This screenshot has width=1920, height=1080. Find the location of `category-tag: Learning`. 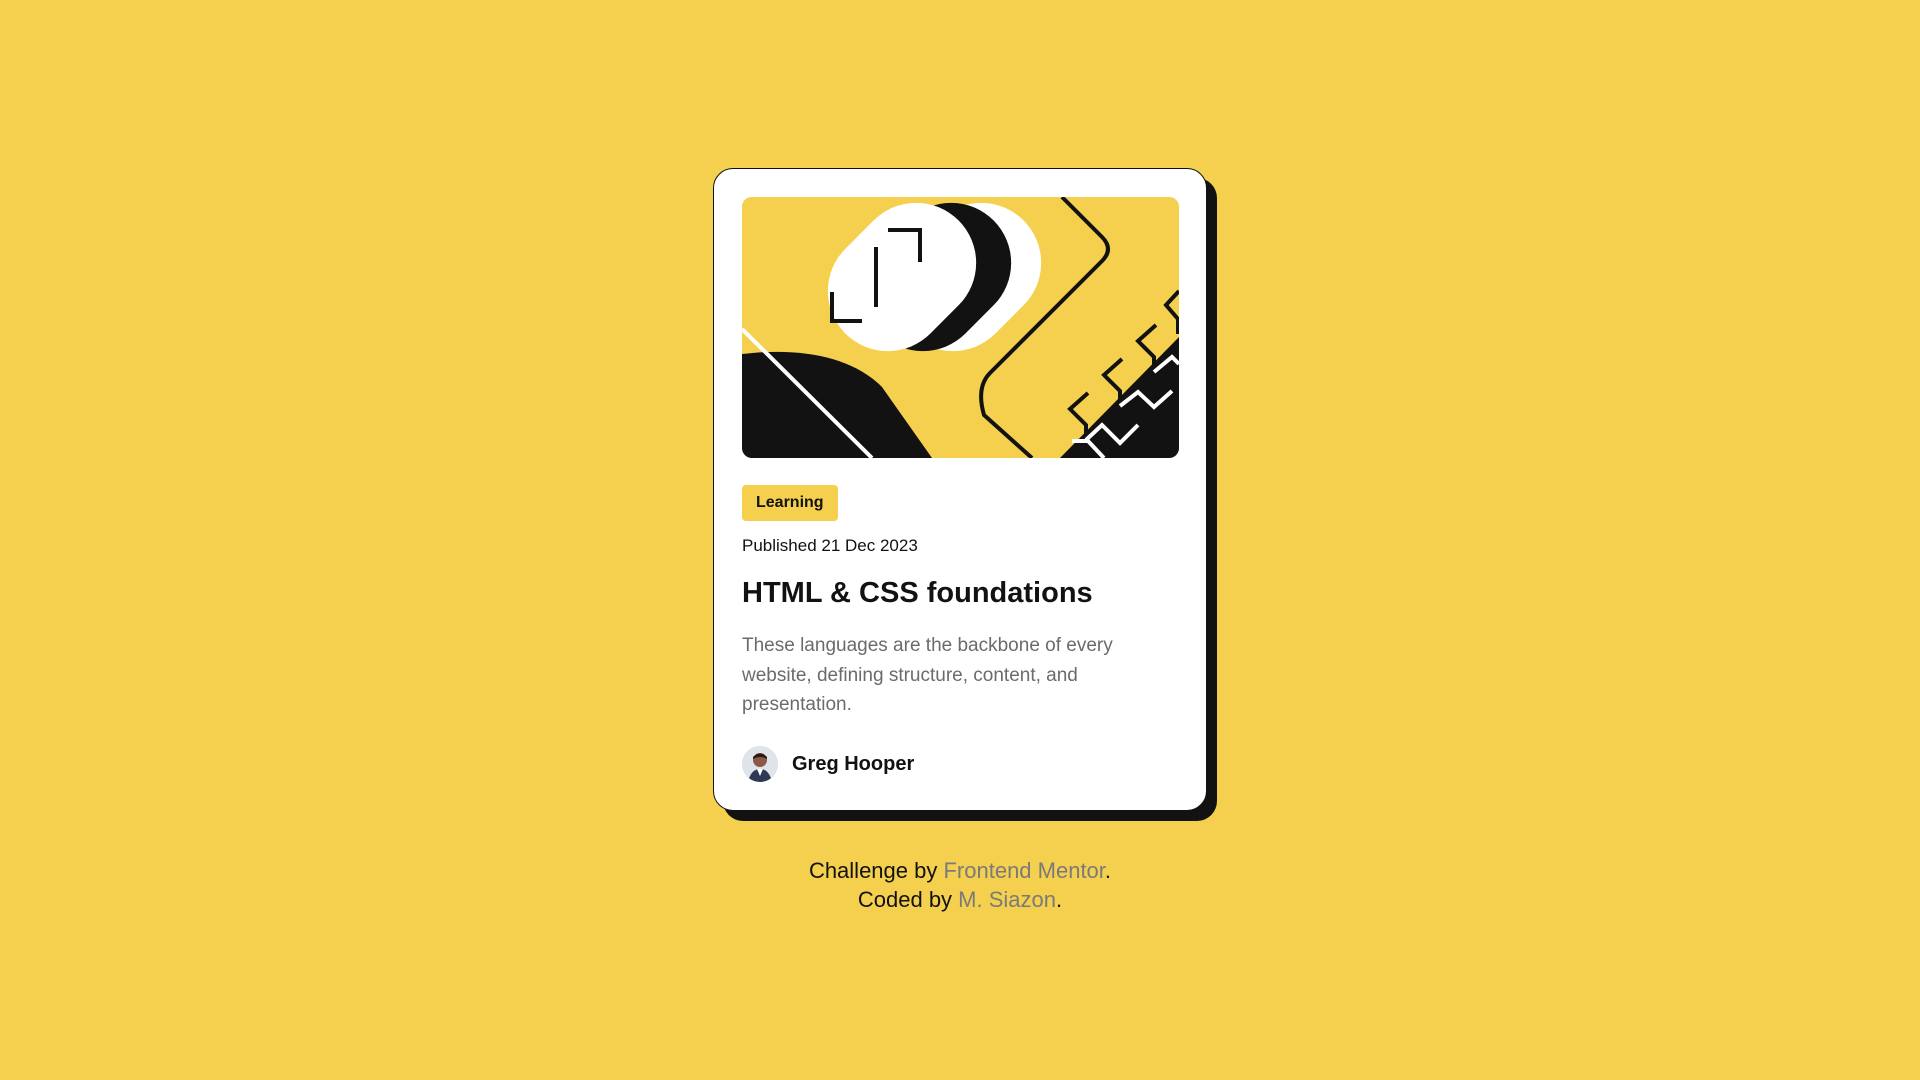

category-tag: Learning is located at coordinates (790, 503).